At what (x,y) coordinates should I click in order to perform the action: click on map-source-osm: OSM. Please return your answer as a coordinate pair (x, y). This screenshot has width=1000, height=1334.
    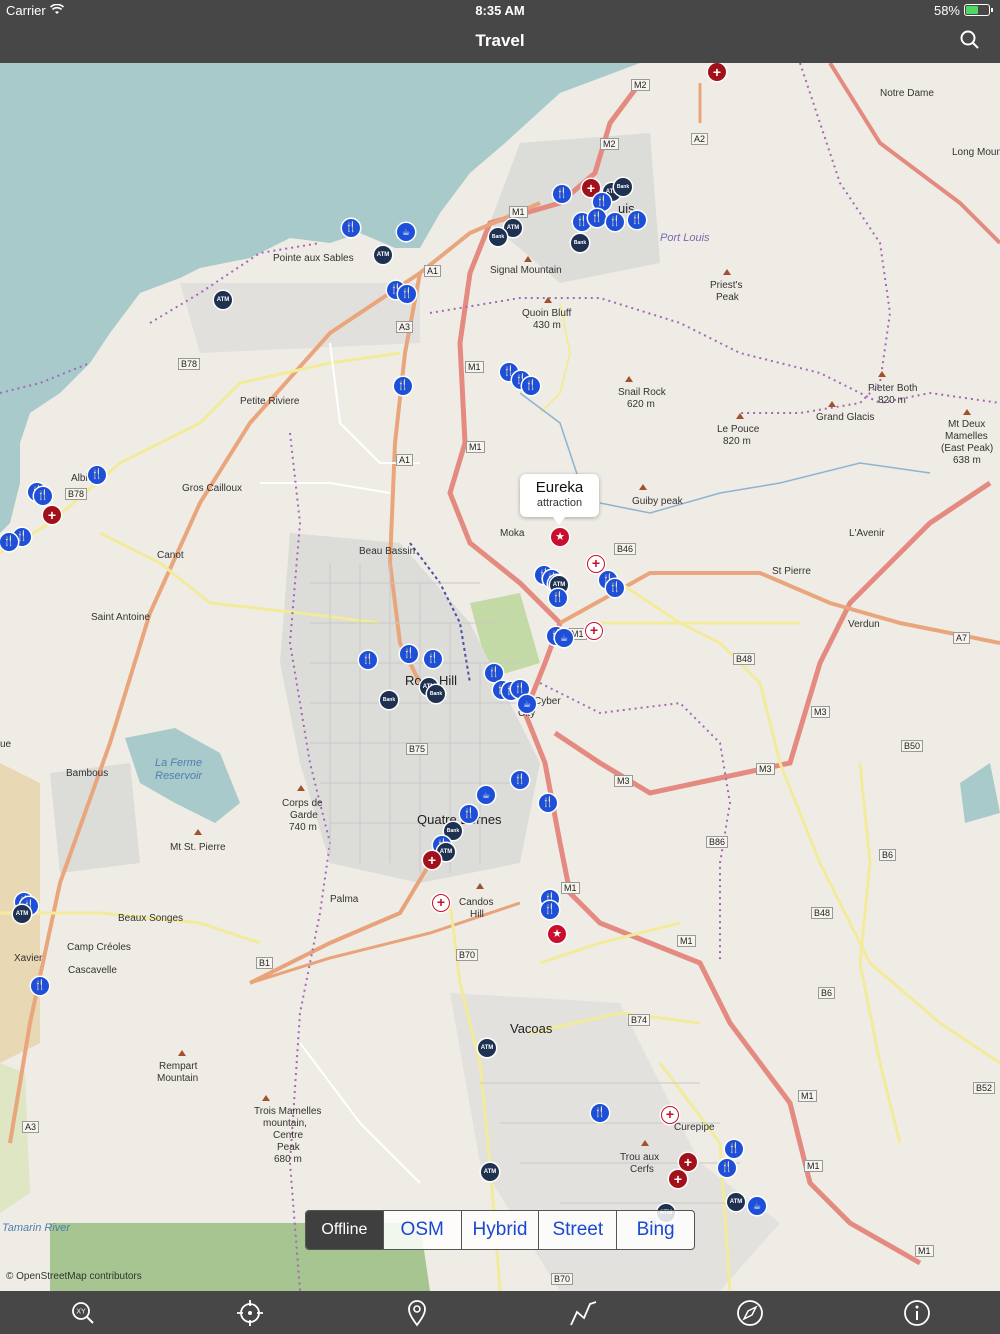
    Looking at the image, I should click on (421, 1230).